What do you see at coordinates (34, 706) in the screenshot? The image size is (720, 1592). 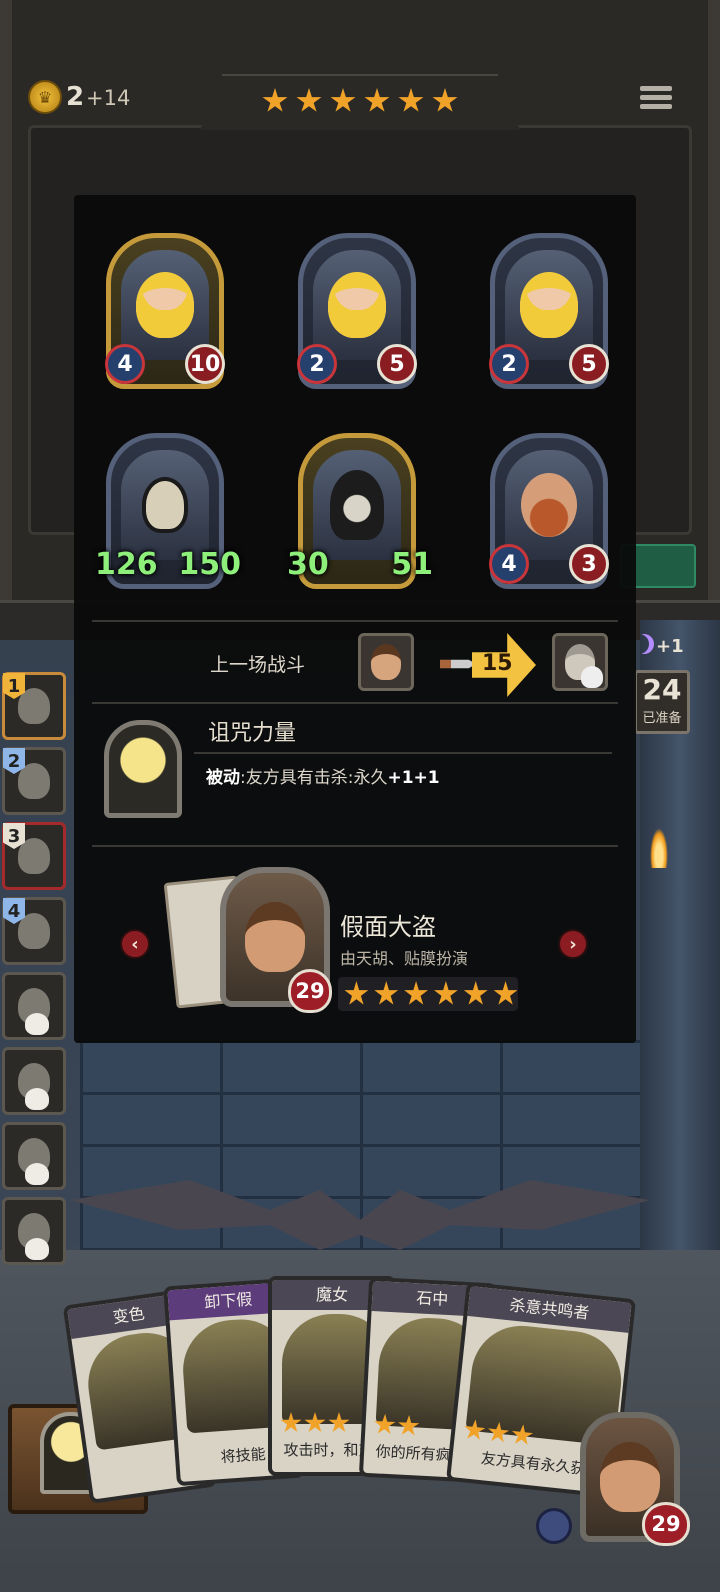 I see `roster-slot: 1` at bounding box center [34, 706].